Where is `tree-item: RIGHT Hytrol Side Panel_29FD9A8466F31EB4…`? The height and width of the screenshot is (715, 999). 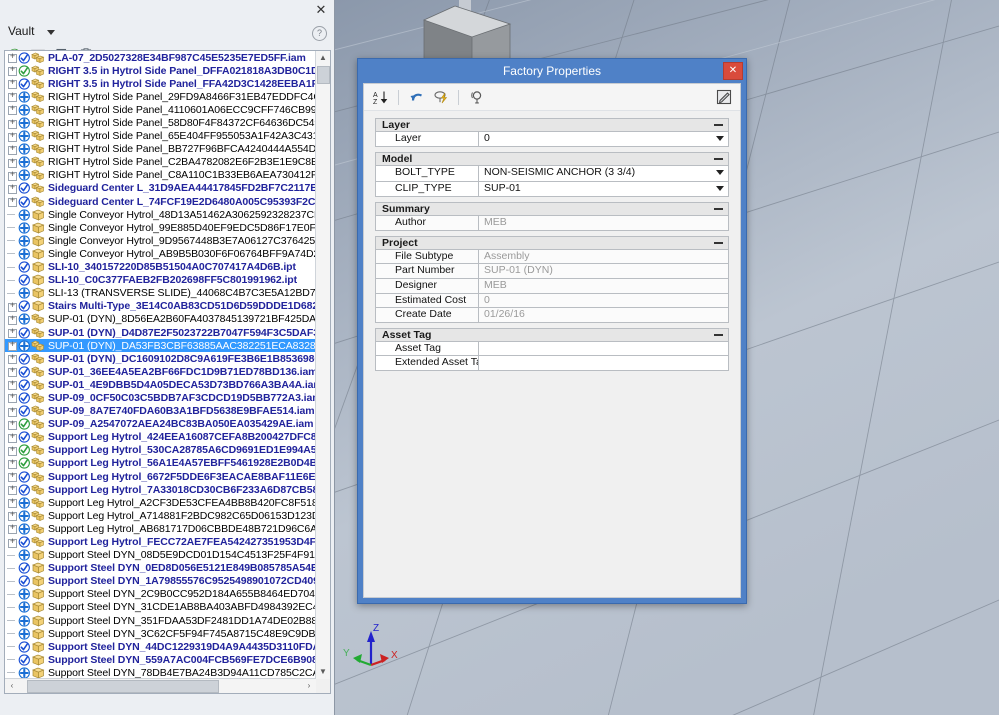
tree-item: RIGHT Hytrol Side Panel_29FD9A8466F31EB4… is located at coordinates (161, 96).